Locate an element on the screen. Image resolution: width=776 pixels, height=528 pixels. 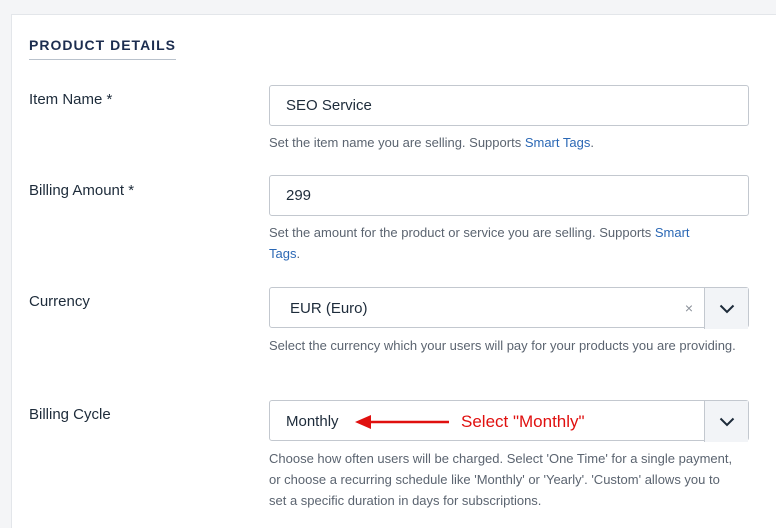
billing-cycle-label: Billing Cycle is located at coordinates (70, 414).